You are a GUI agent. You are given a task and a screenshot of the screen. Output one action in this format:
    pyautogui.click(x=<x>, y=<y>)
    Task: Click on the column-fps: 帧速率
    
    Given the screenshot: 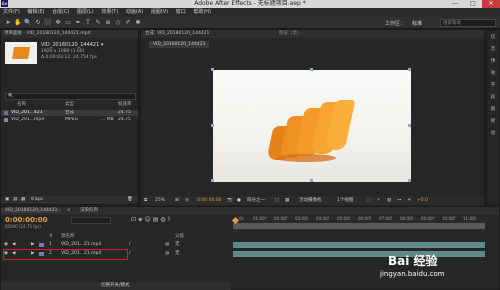 What is the action you would take?
    pyautogui.click(x=125, y=105)
    